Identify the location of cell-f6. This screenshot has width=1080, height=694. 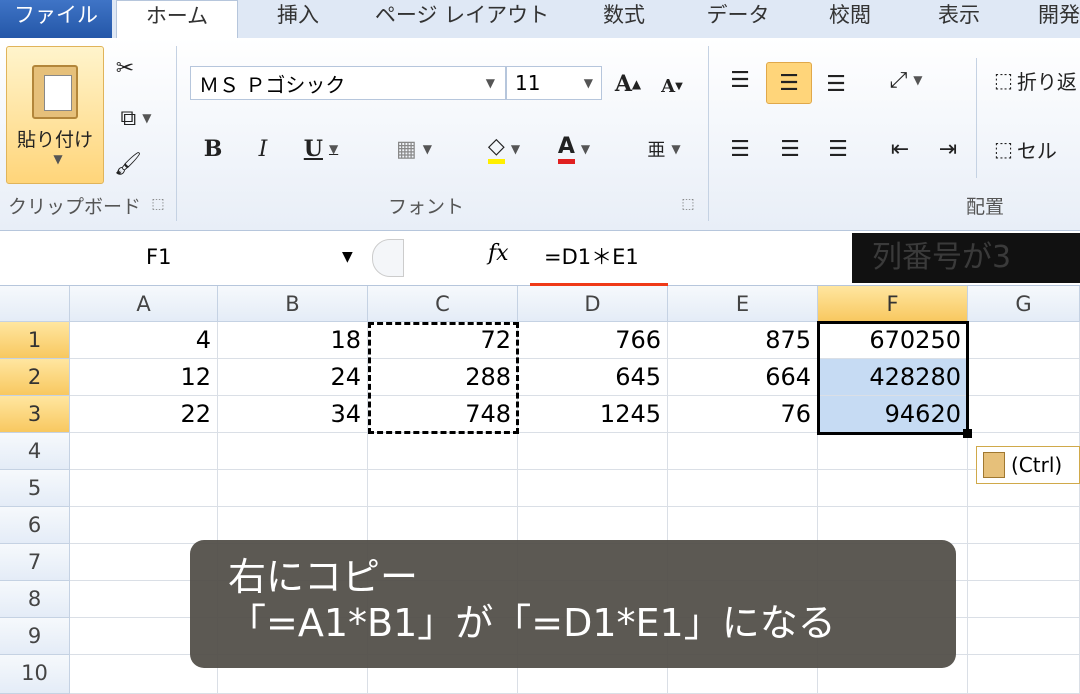
(893, 525).